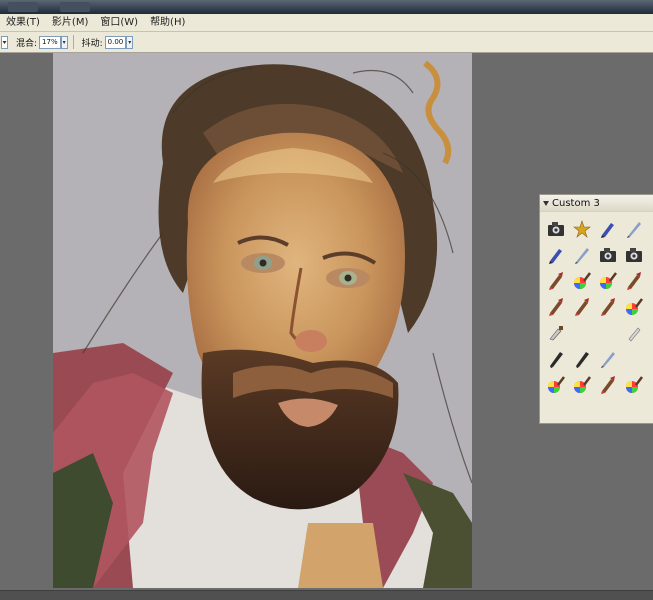 The width and height of the screenshot is (653, 600). I want to click on feather-brush-icon, so click(608, 359).